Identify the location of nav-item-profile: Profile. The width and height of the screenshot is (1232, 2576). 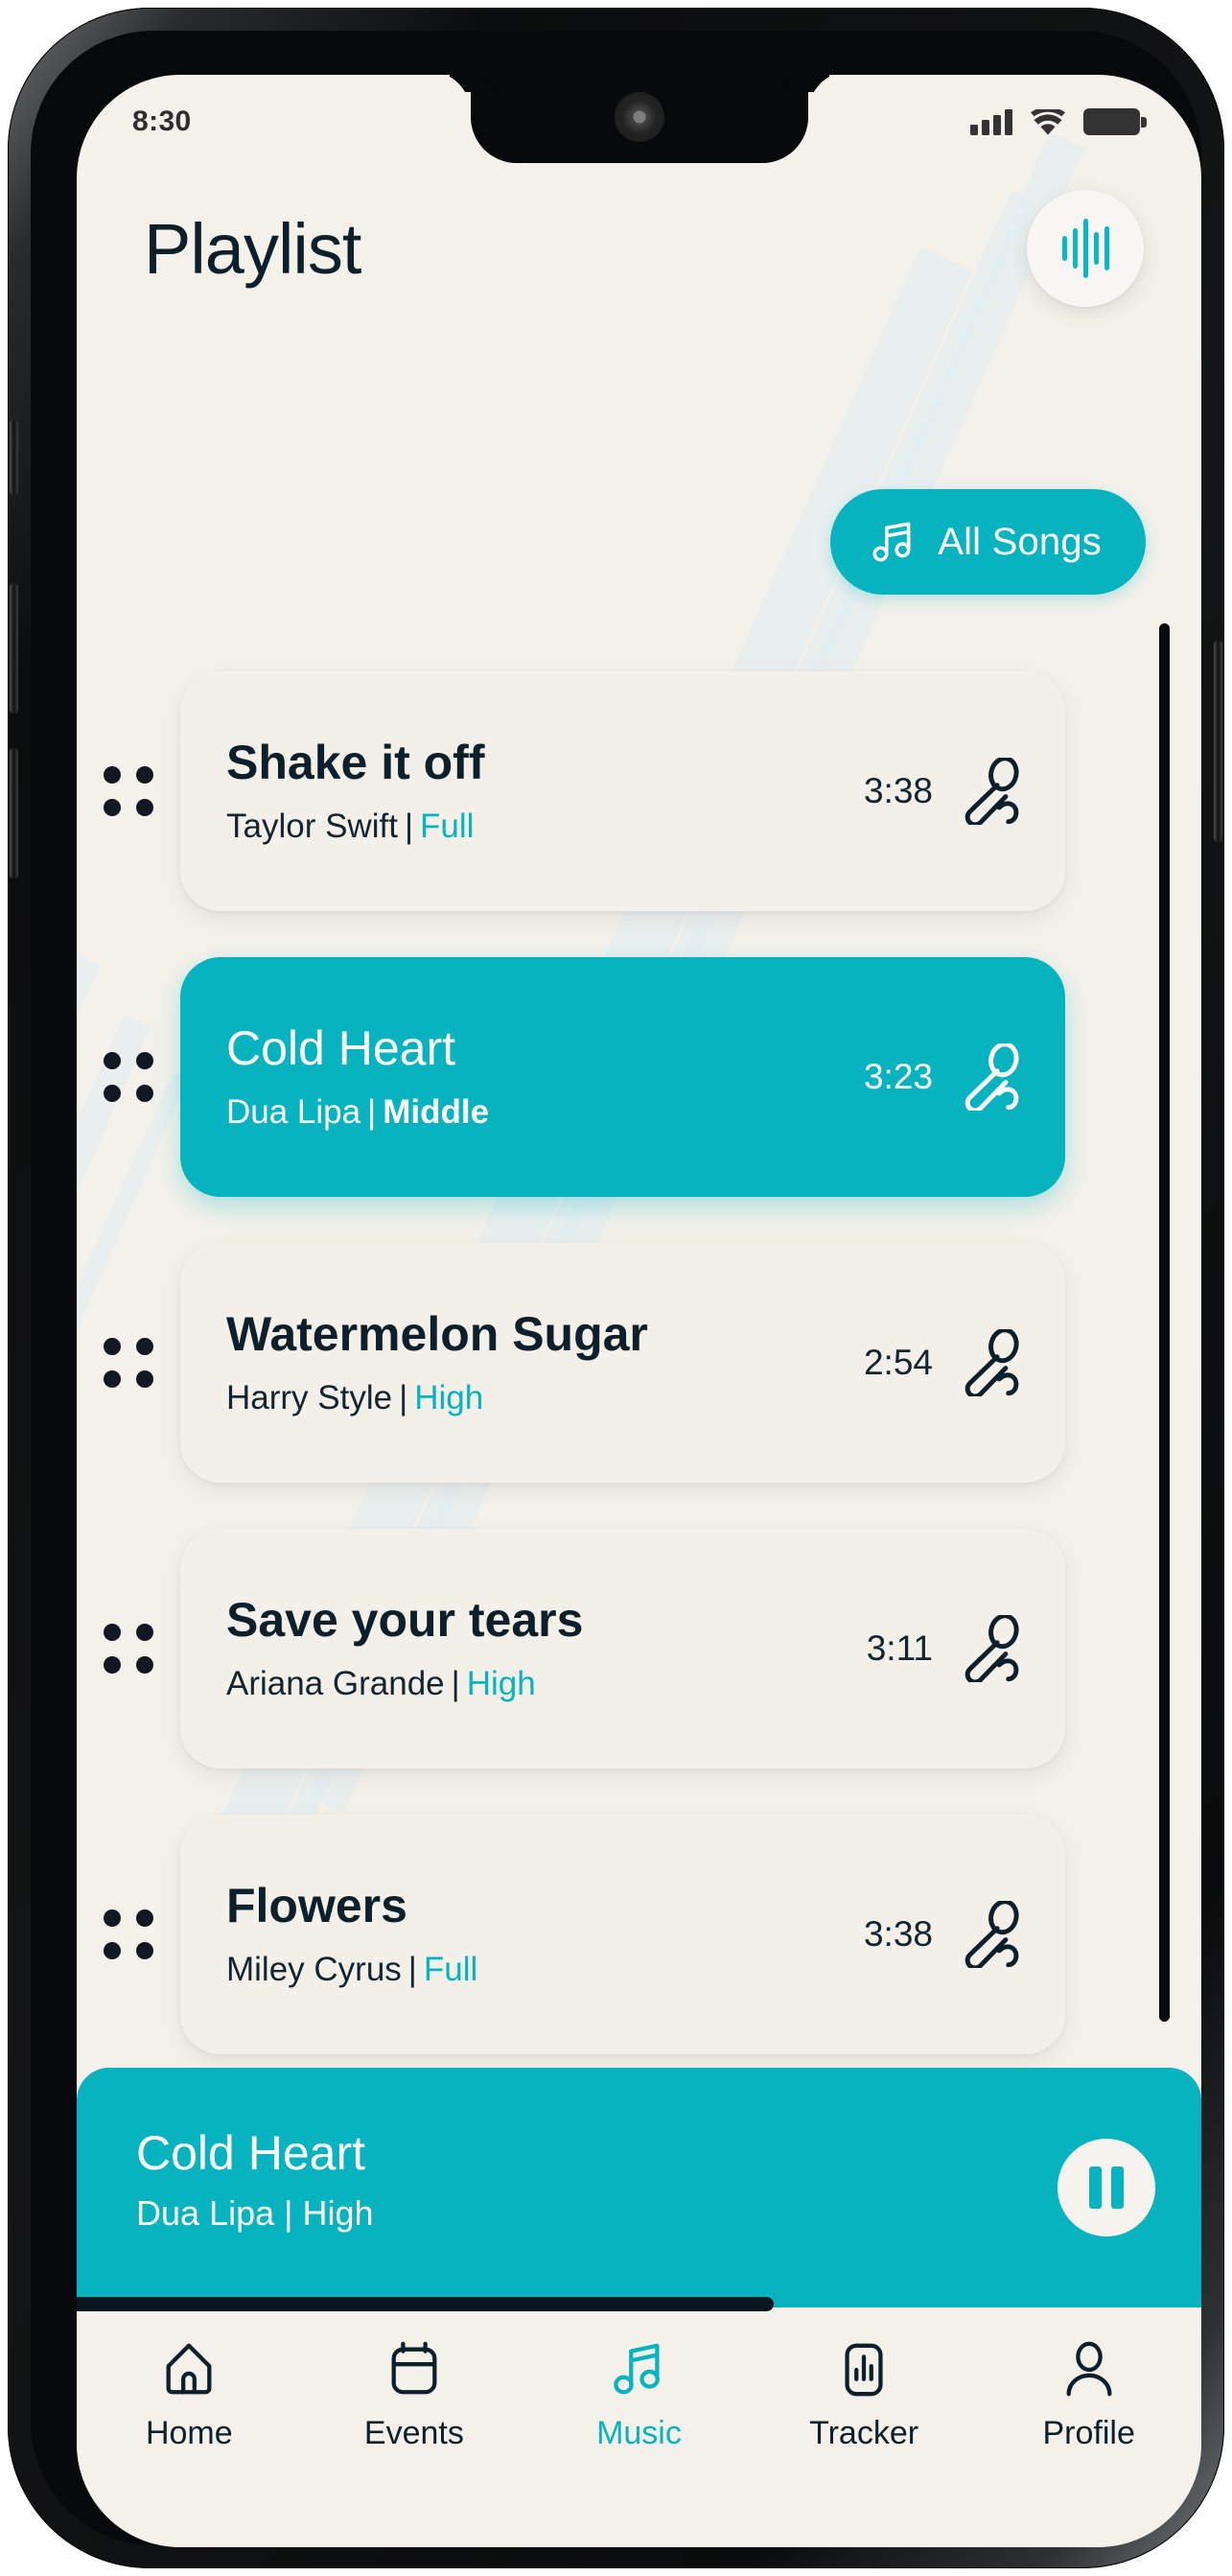
(1089, 2396).